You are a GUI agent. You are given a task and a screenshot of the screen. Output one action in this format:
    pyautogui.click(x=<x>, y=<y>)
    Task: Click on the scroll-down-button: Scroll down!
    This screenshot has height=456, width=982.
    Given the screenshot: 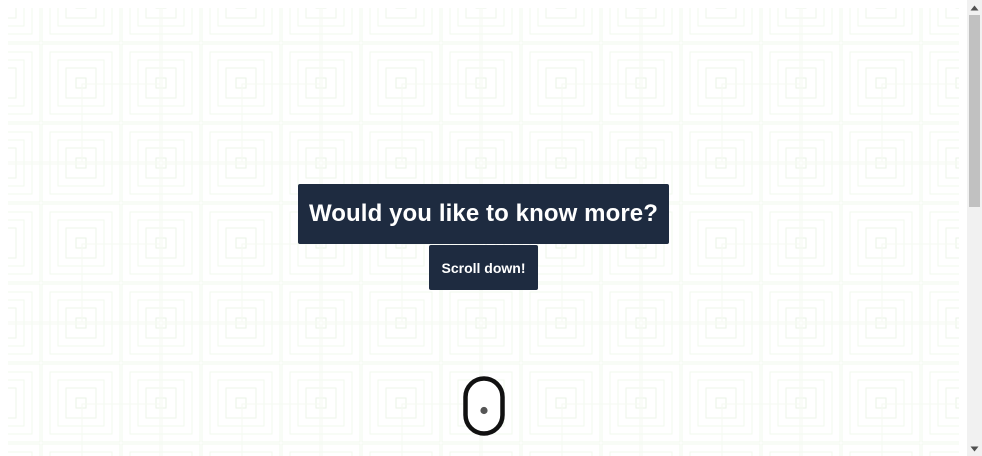 What is the action you would take?
    pyautogui.click(x=483, y=267)
    